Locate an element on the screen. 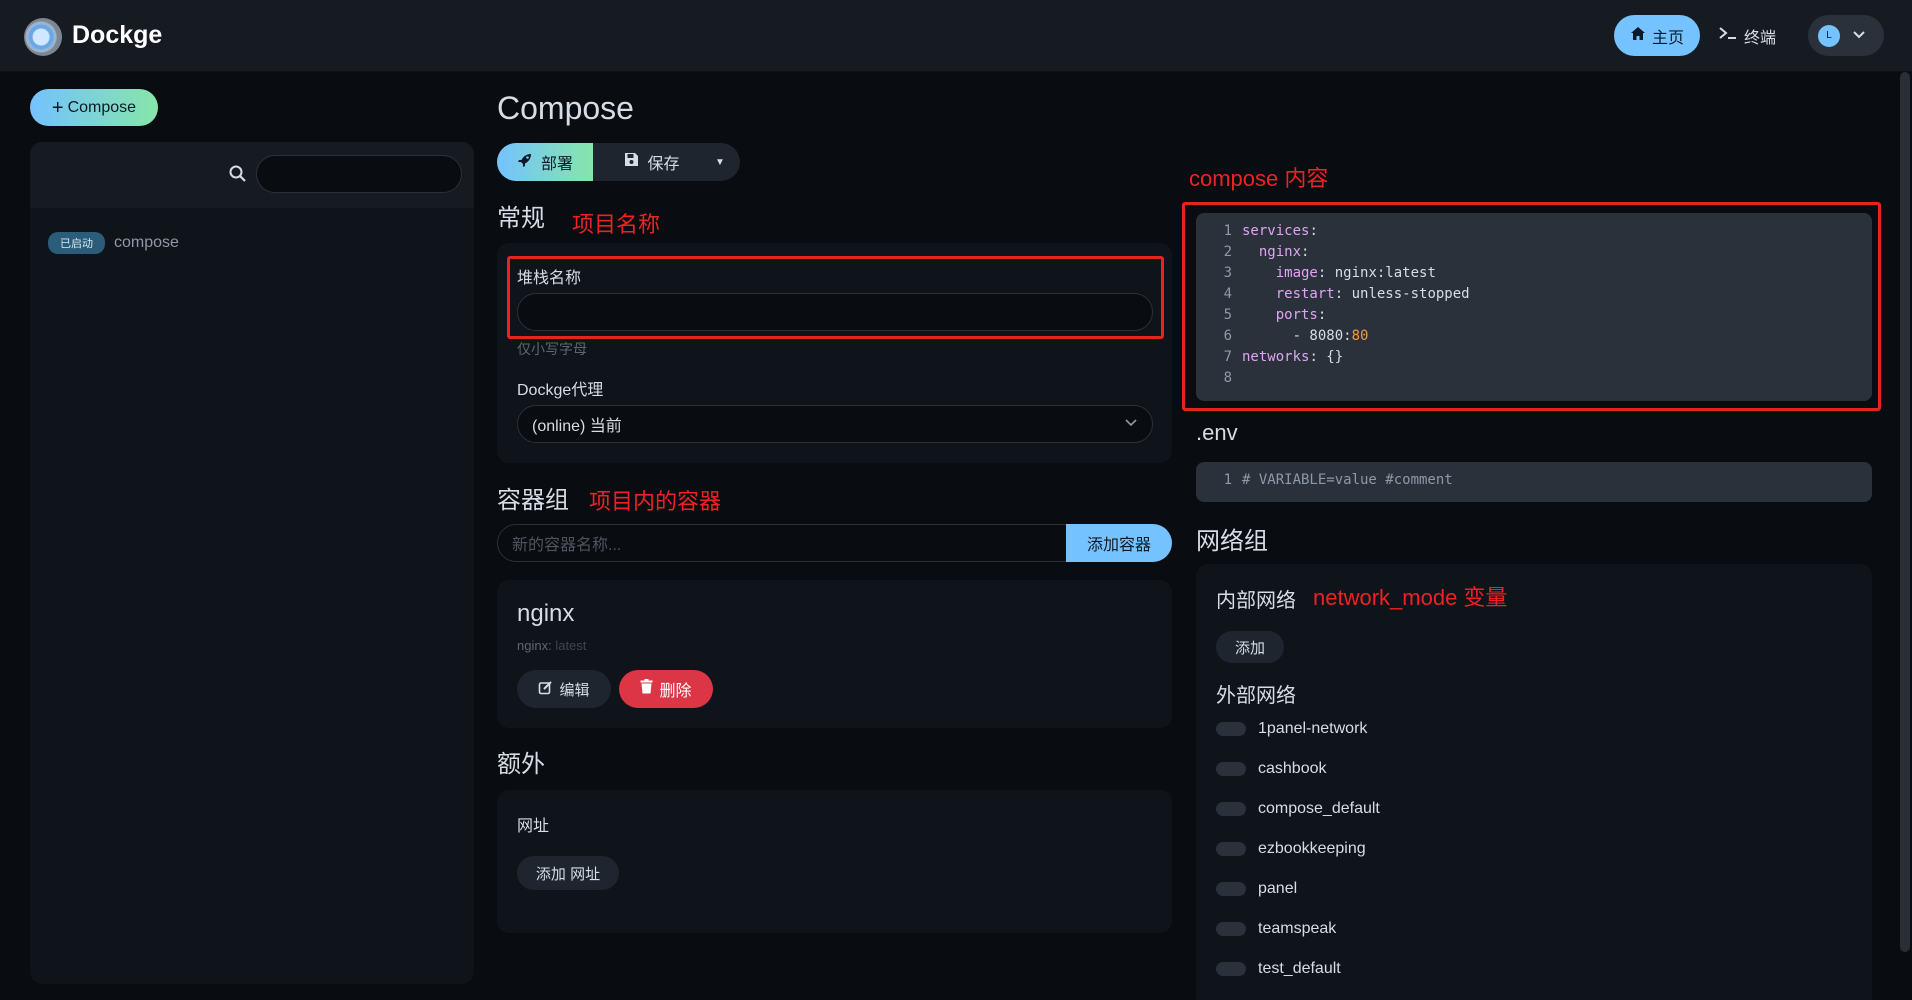 Image resolution: width=1912 pixels, height=1000 pixels. edit-icon is located at coordinates (545, 689).